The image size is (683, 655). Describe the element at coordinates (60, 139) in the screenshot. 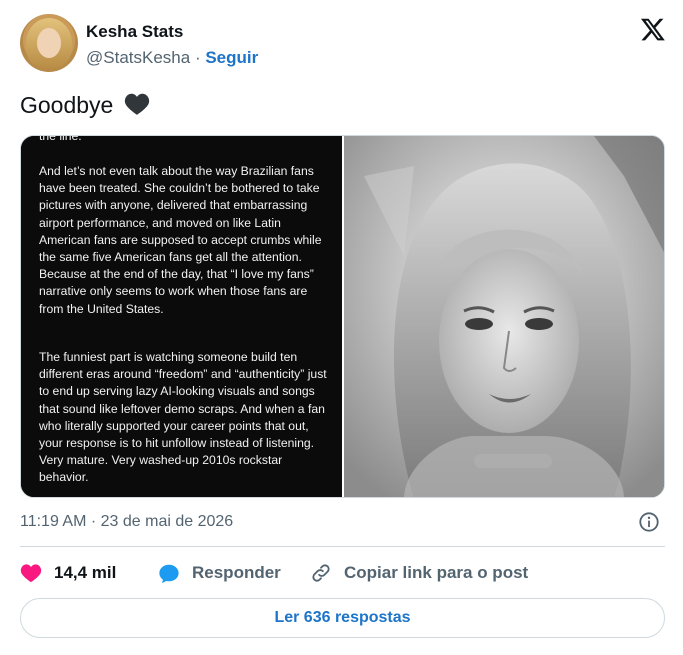

I see `media-clipped-line: the line.` at that location.